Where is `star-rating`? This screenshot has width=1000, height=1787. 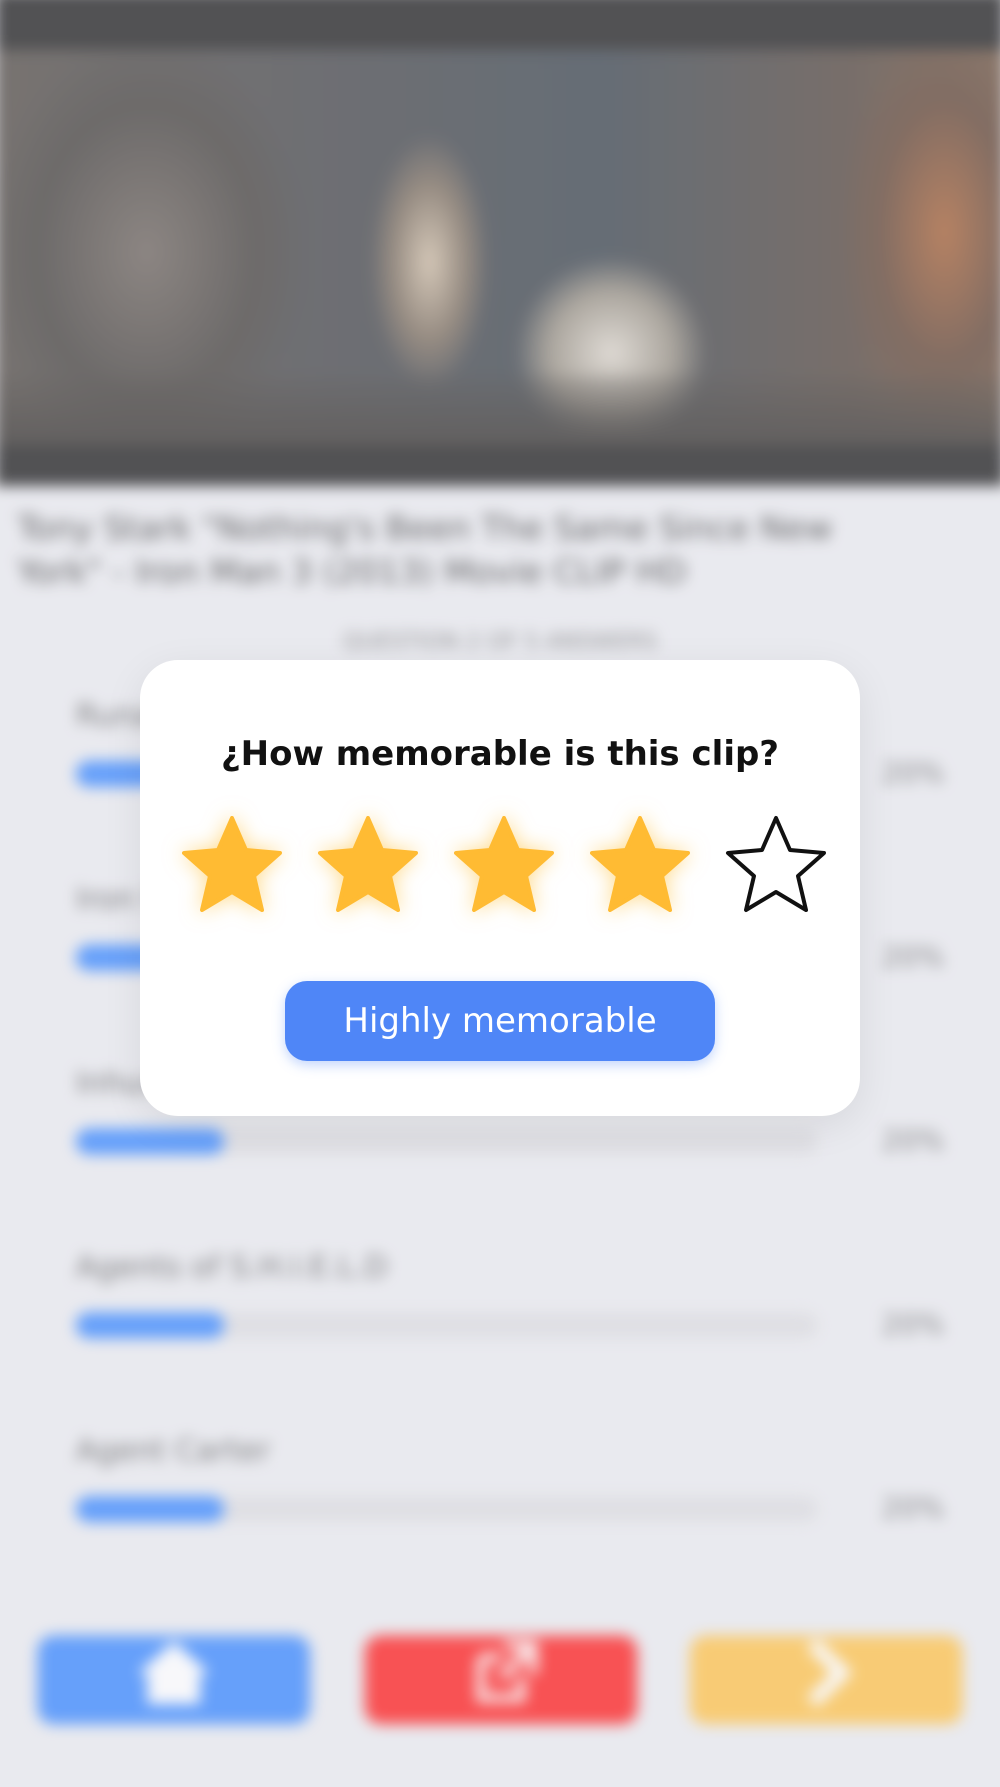
star-rating is located at coordinates (506, 870).